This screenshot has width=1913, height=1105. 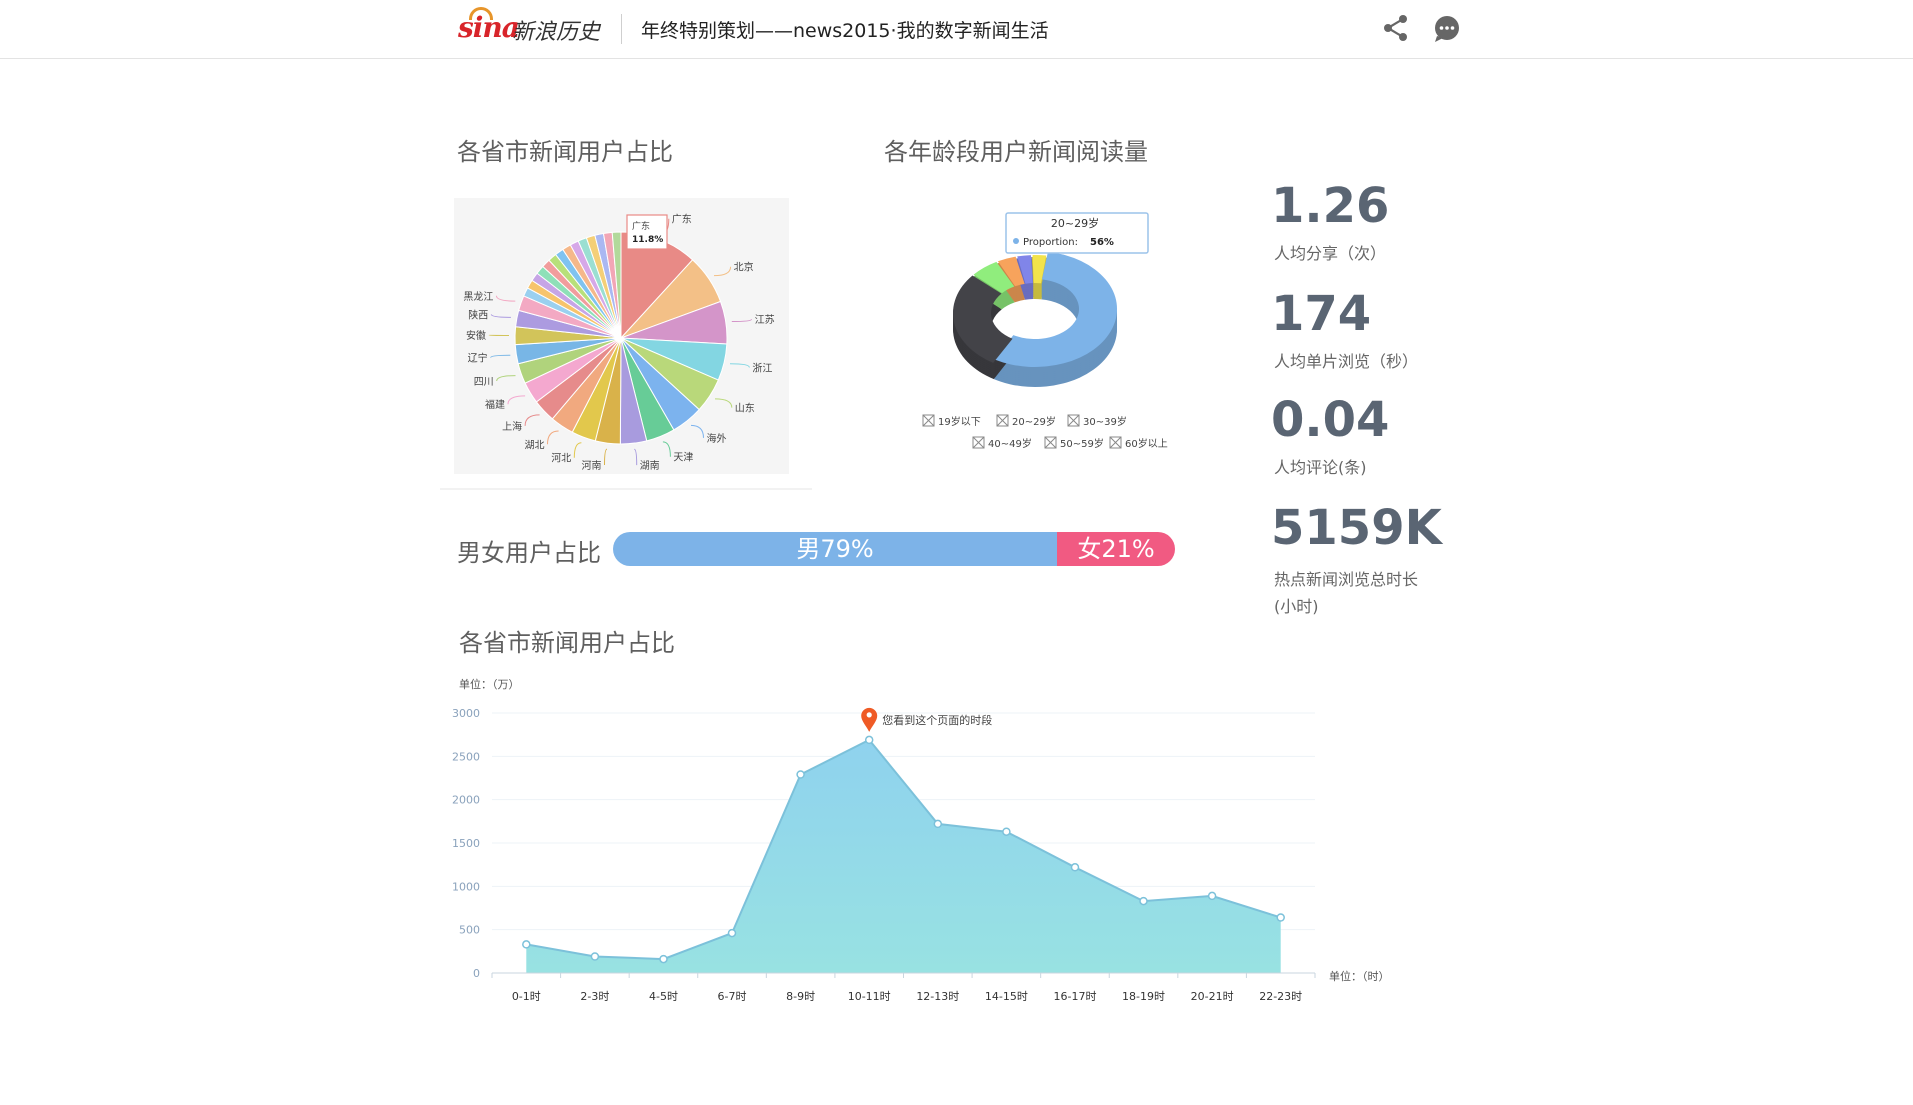 What do you see at coordinates (535, 445) in the screenshot?
I see `pie-label: 湖北` at bounding box center [535, 445].